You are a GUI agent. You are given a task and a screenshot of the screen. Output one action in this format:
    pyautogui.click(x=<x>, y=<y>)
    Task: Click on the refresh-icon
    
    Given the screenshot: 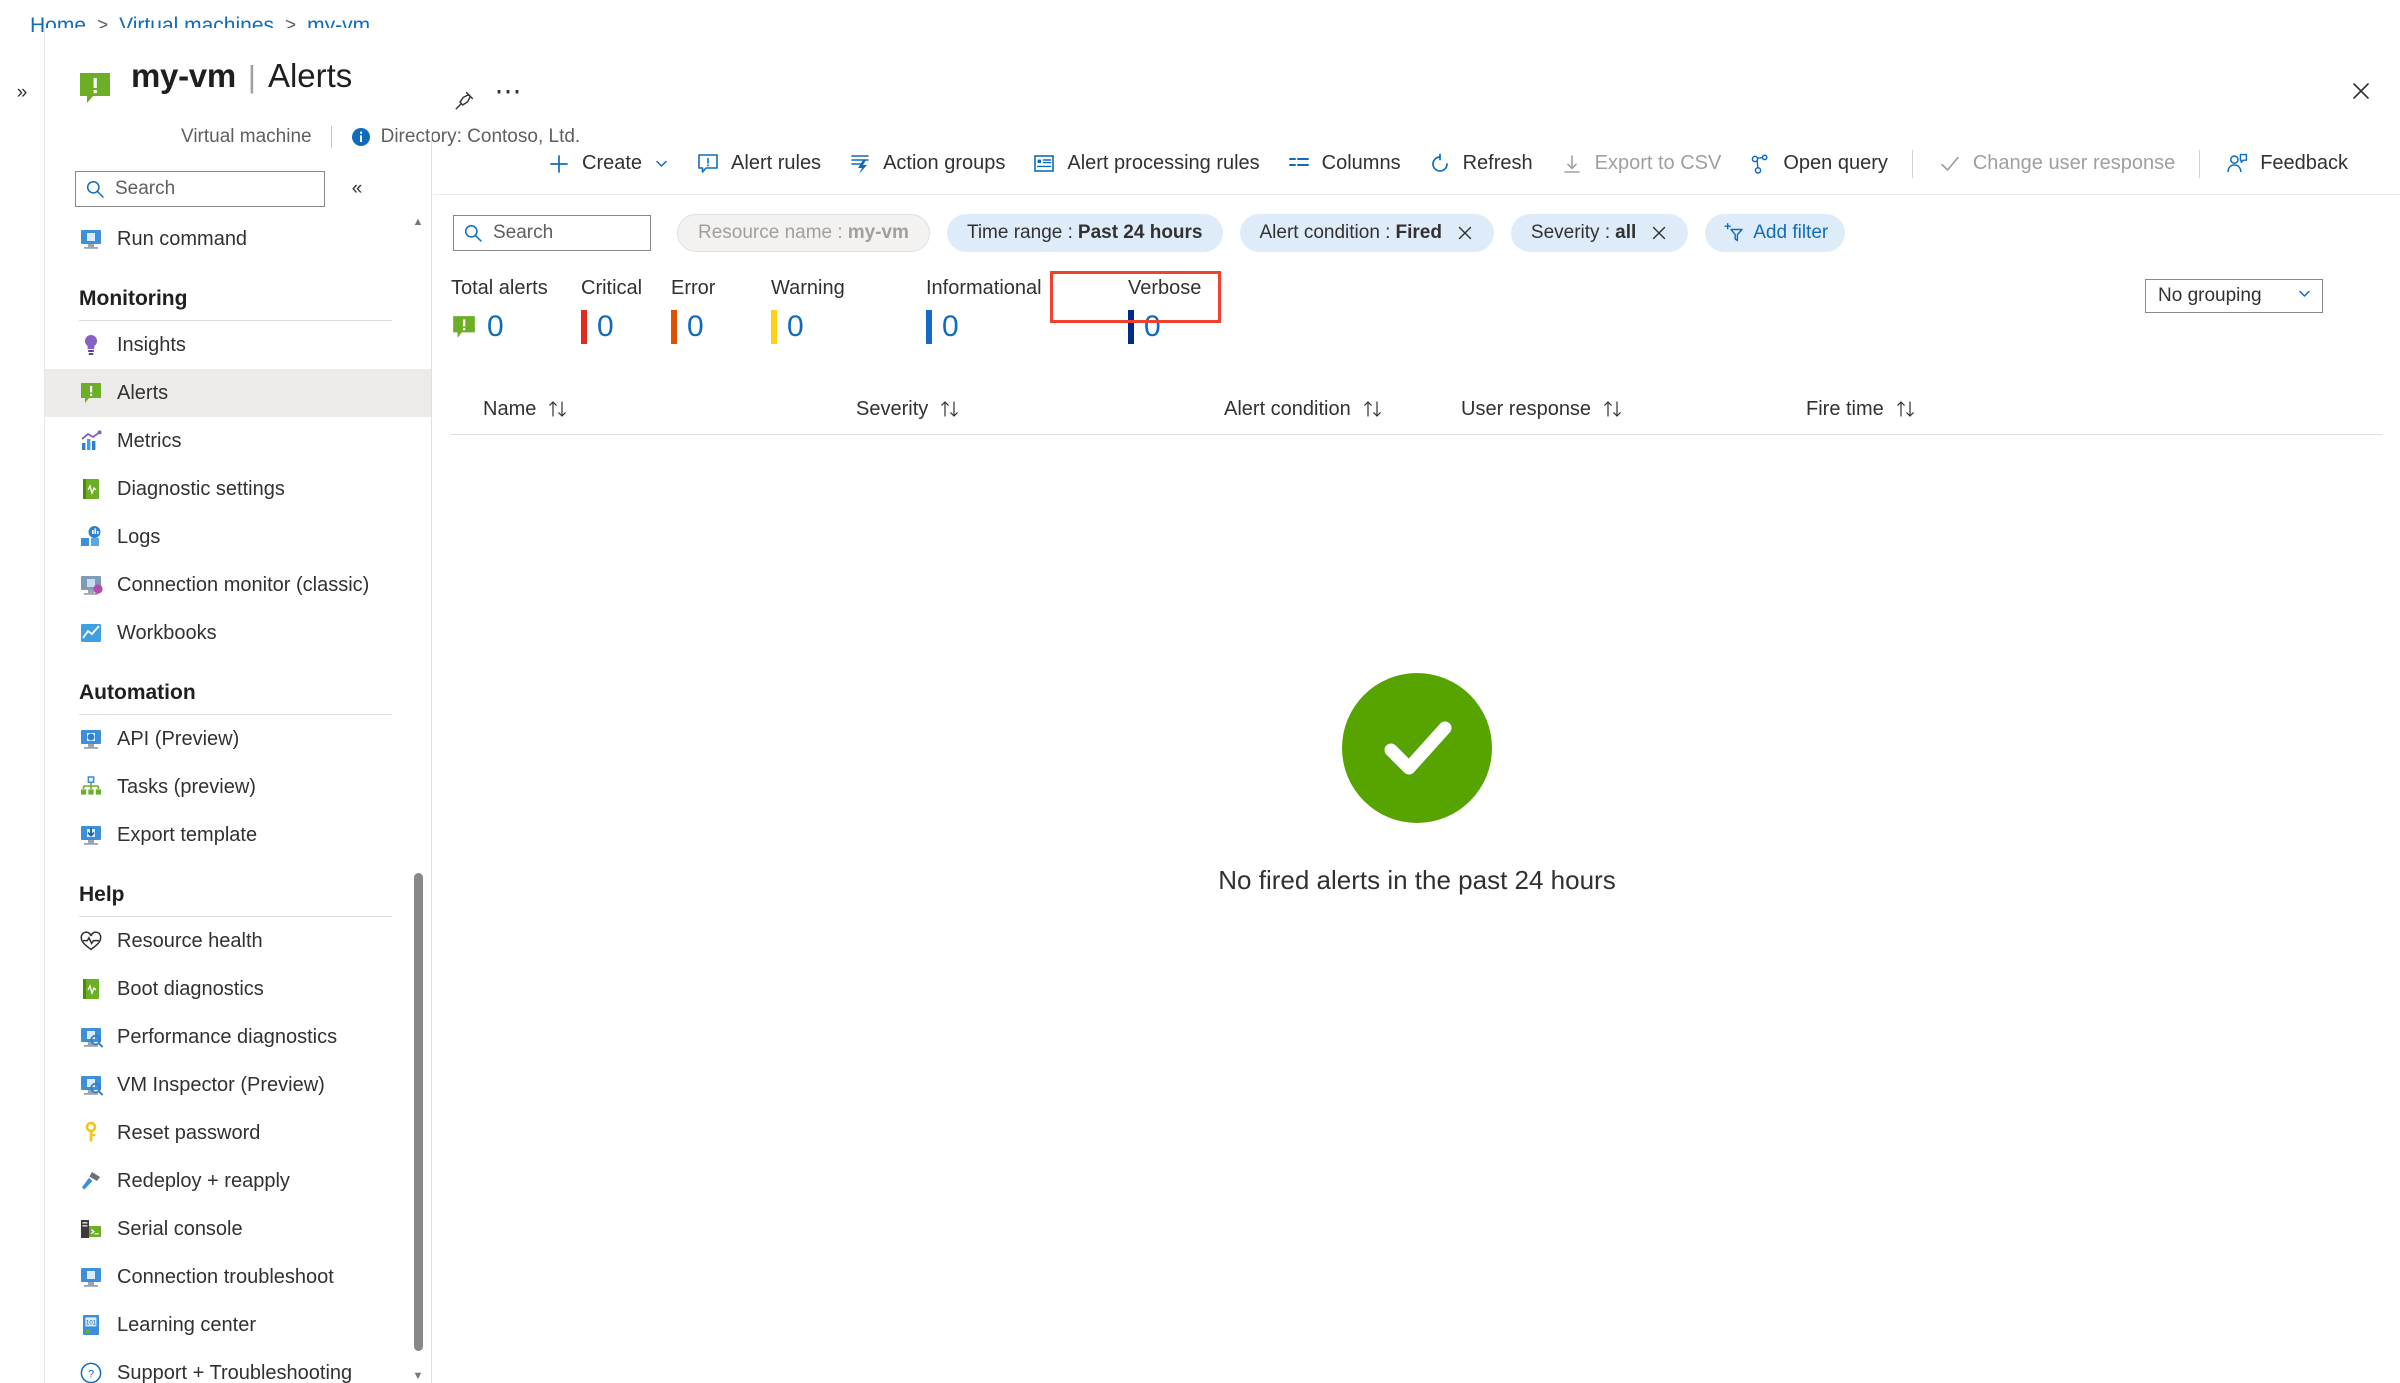 What is the action you would take?
    pyautogui.click(x=1440, y=164)
    